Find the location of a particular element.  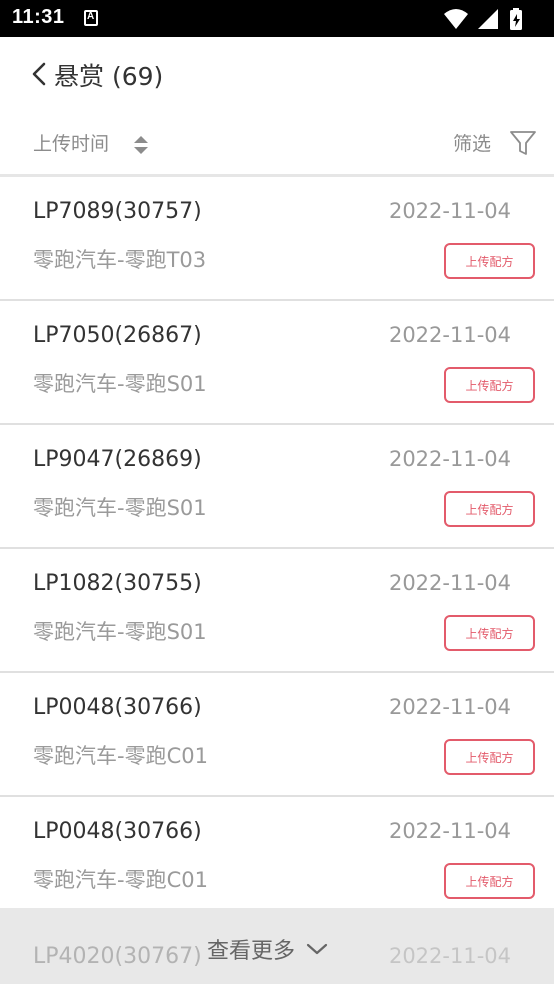

status-icons is located at coordinates (492, 19).